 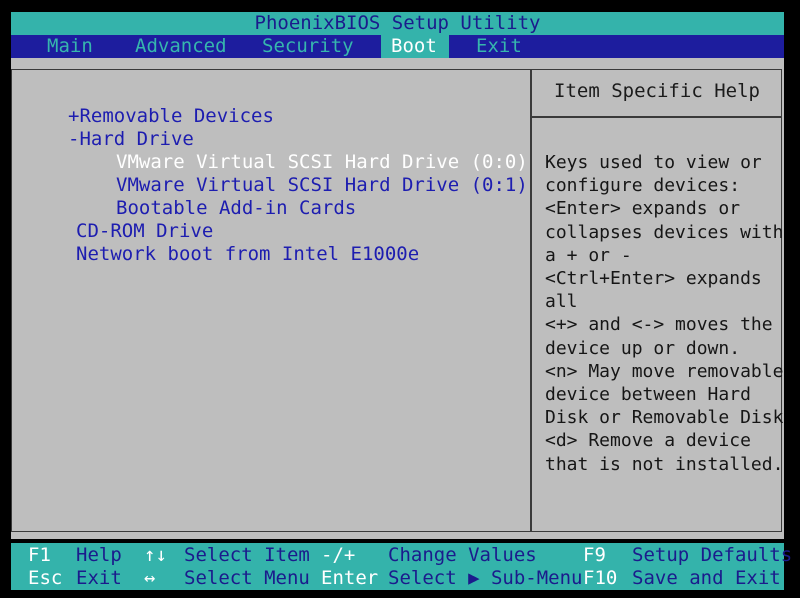 What do you see at coordinates (664, 232) in the screenshot?
I see `help-line: collapses devices with` at bounding box center [664, 232].